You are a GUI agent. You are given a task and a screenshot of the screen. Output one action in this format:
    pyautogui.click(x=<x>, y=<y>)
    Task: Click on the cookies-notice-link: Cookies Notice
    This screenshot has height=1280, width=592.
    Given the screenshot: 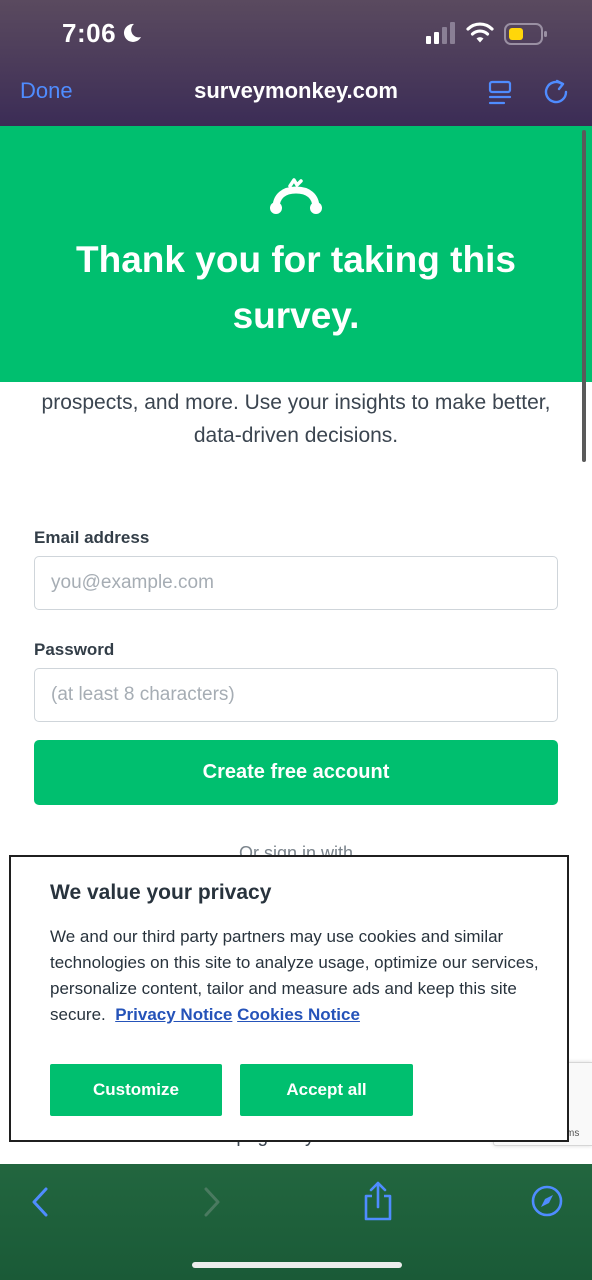 What is the action you would take?
    pyautogui.click(x=298, y=1014)
    